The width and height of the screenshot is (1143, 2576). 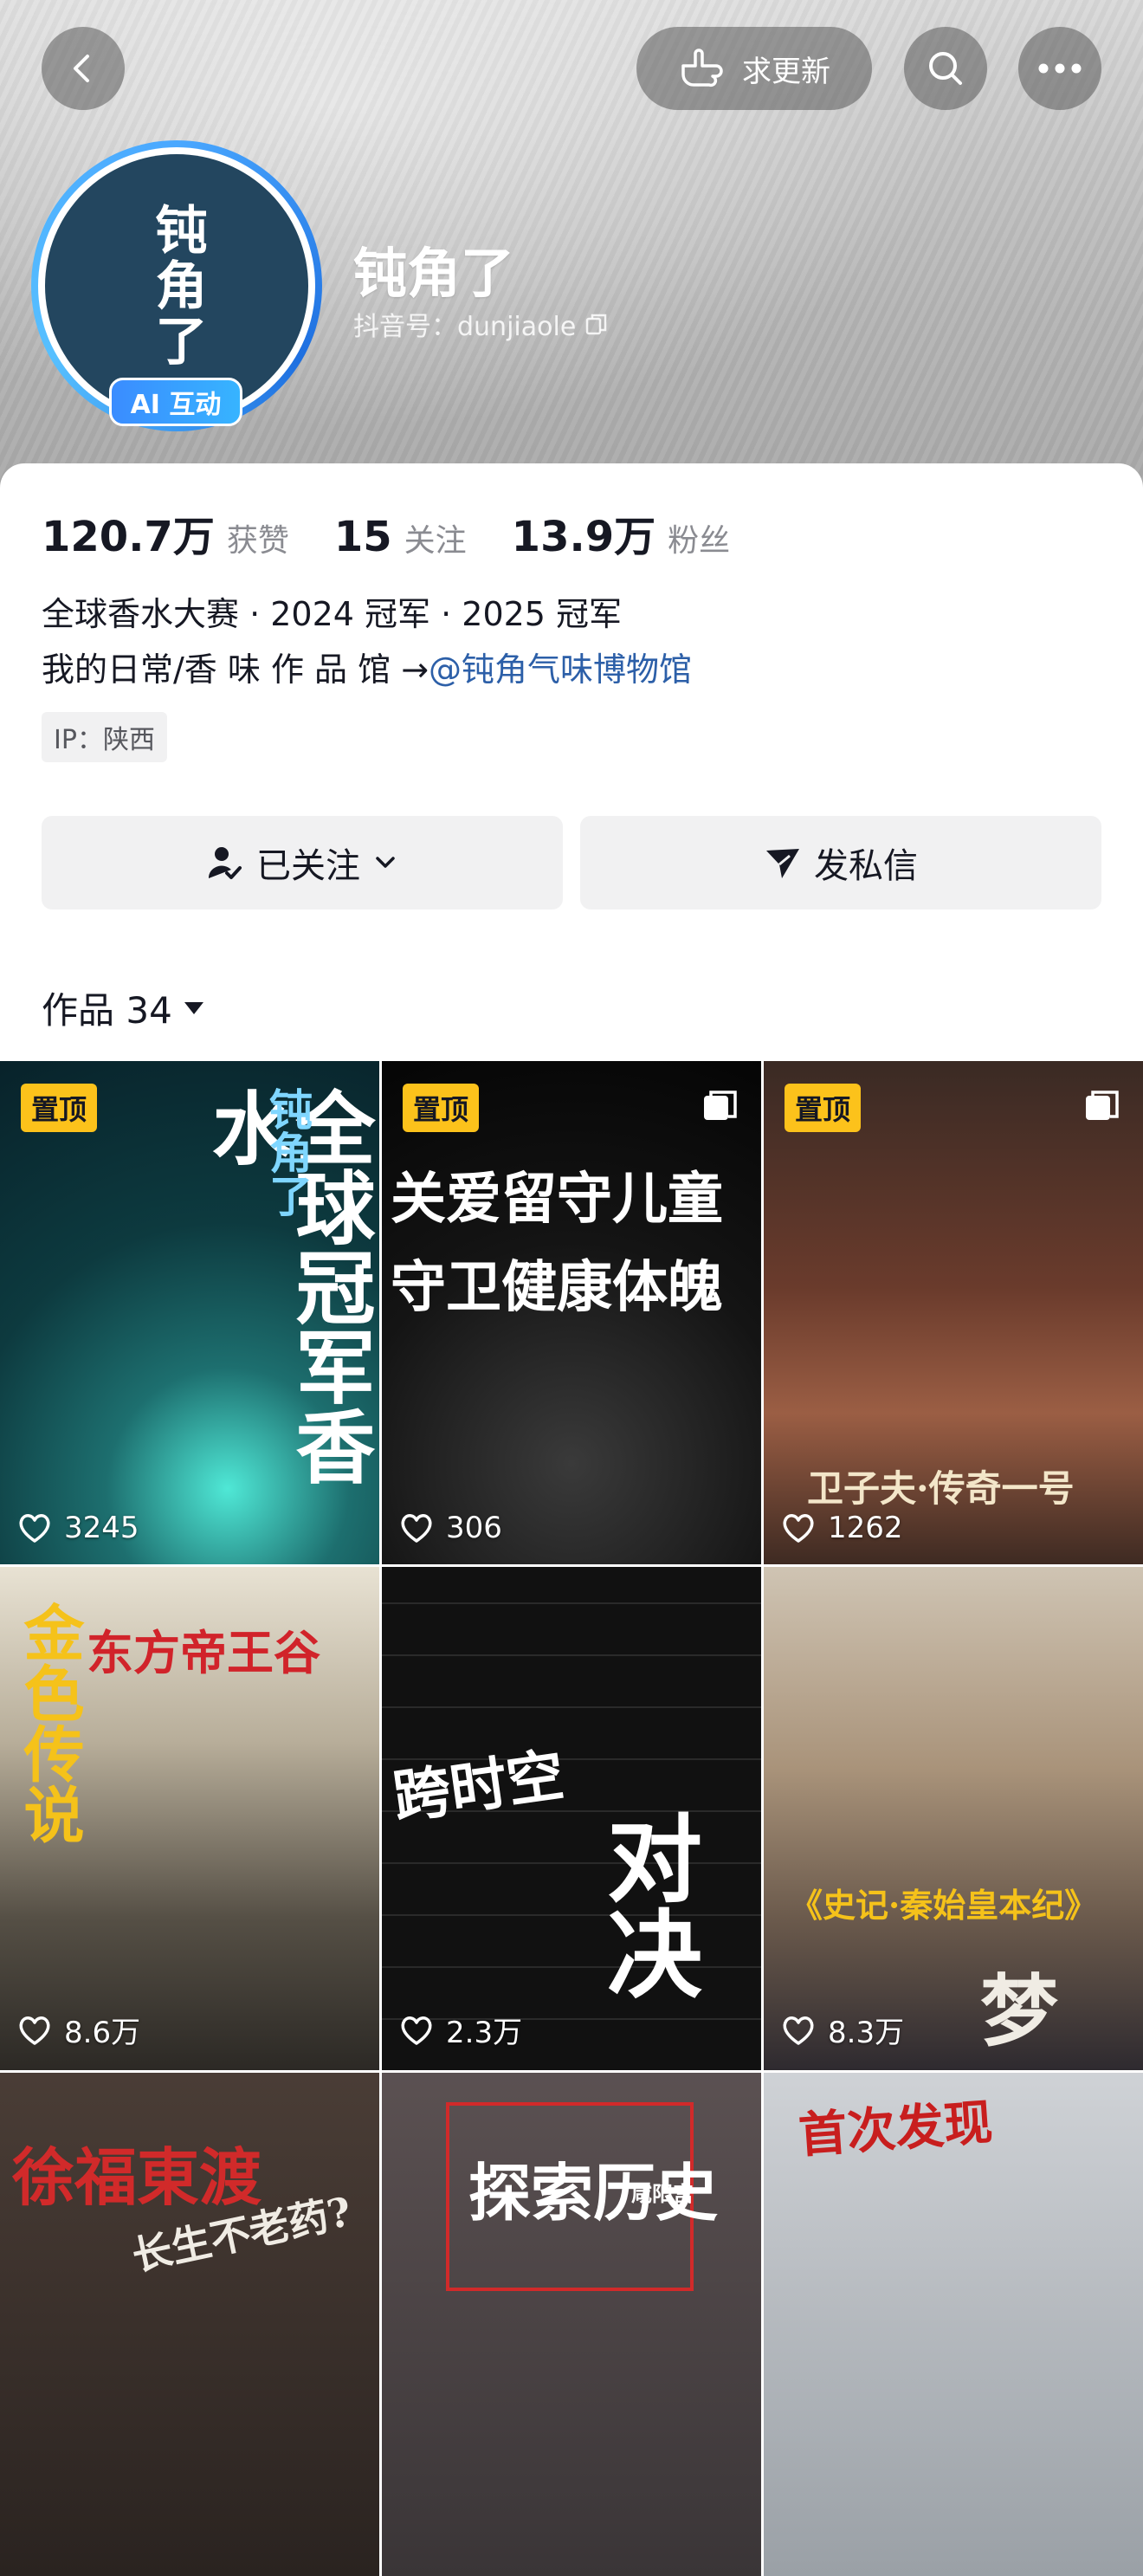 What do you see at coordinates (866, 866) in the screenshot?
I see `send-message-label: 发私信` at bounding box center [866, 866].